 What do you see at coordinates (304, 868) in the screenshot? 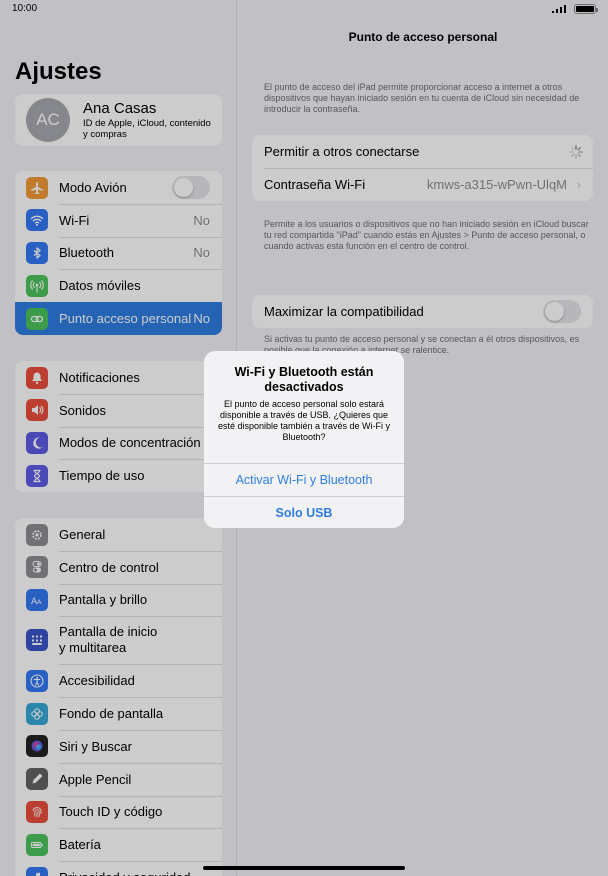
I see `home-indicator` at bounding box center [304, 868].